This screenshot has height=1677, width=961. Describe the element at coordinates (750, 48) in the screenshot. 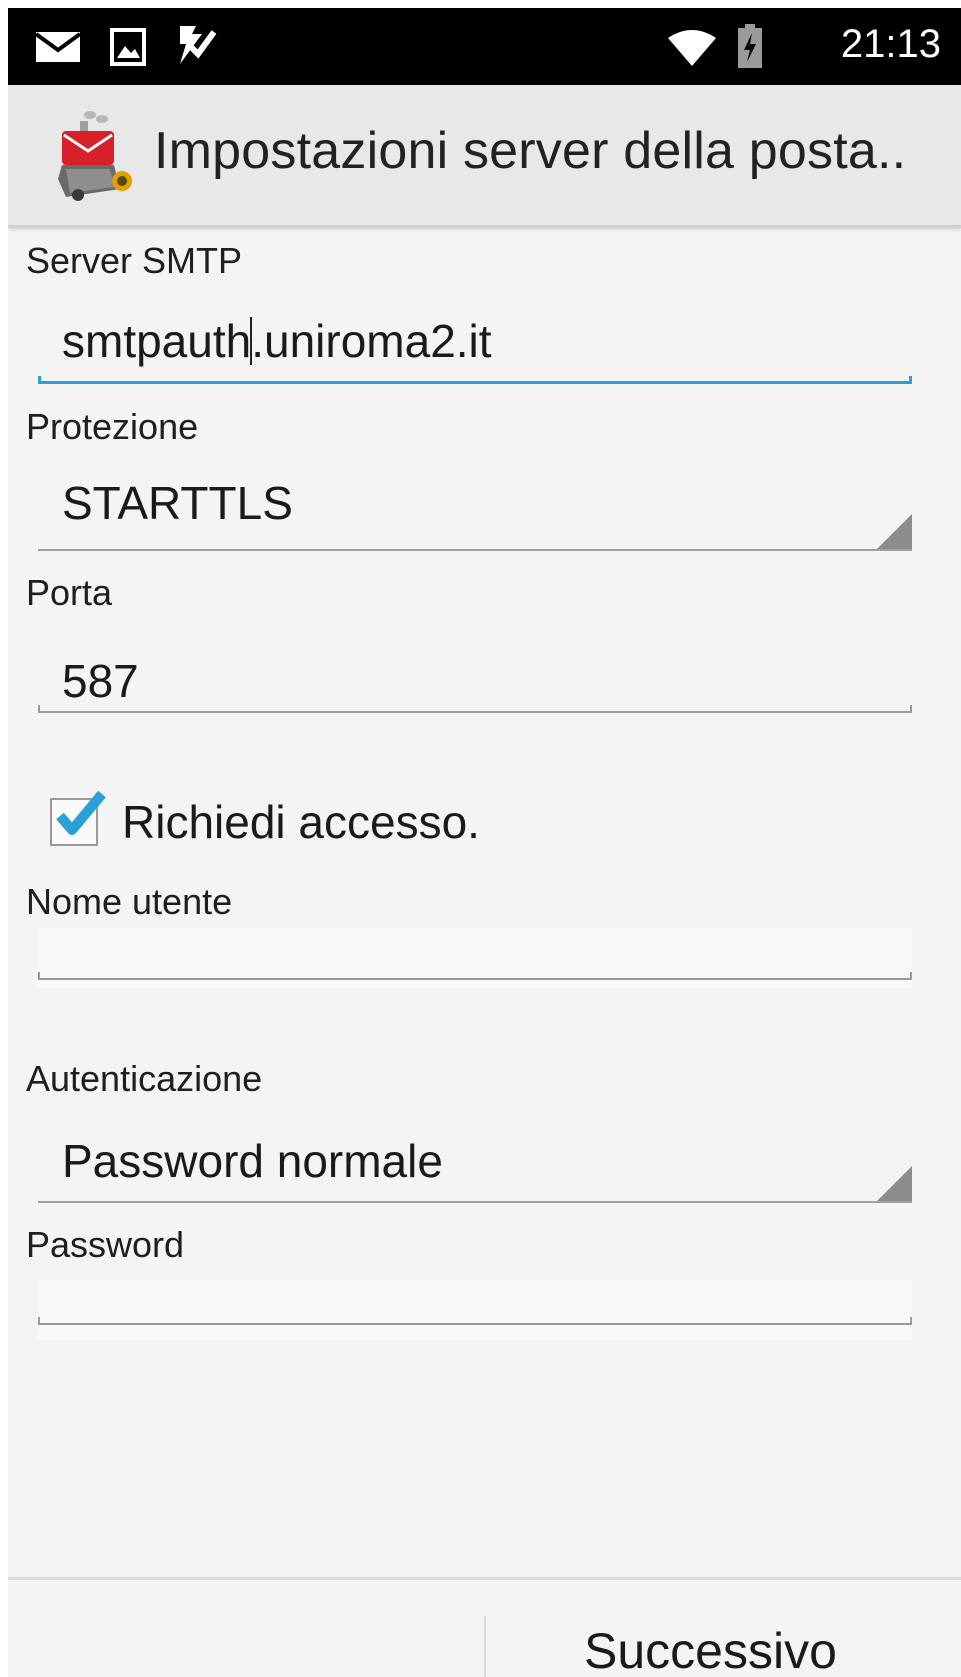

I see `battery-charging-icon` at that location.